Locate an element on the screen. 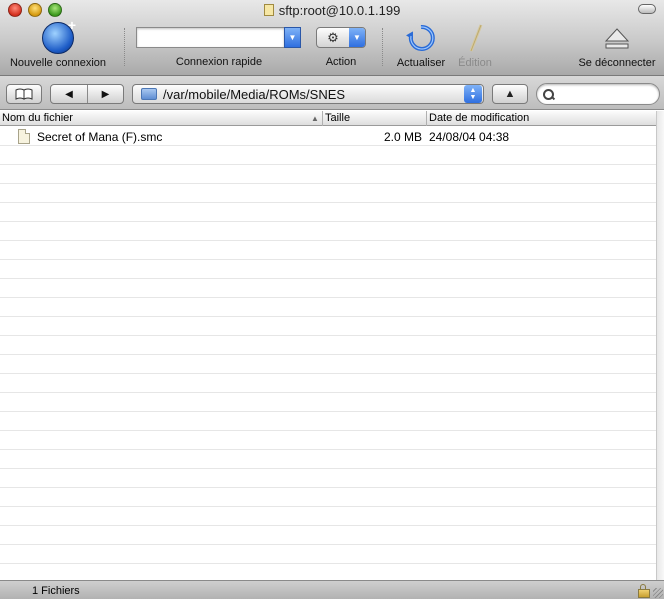 The width and height of the screenshot is (664, 599). action-menu-button: ⚙ ▼ is located at coordinates (341, 37).